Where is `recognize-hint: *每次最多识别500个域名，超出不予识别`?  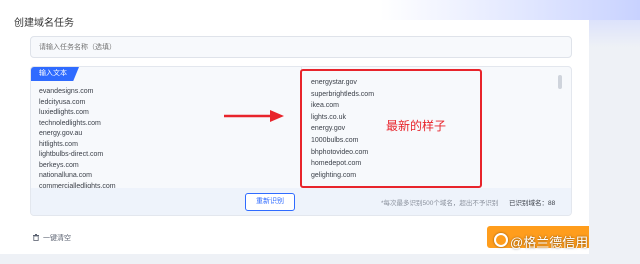
recognize-hint: *每次最多识别500个域名，超出不予识别 is located at coordinates (440, 203).